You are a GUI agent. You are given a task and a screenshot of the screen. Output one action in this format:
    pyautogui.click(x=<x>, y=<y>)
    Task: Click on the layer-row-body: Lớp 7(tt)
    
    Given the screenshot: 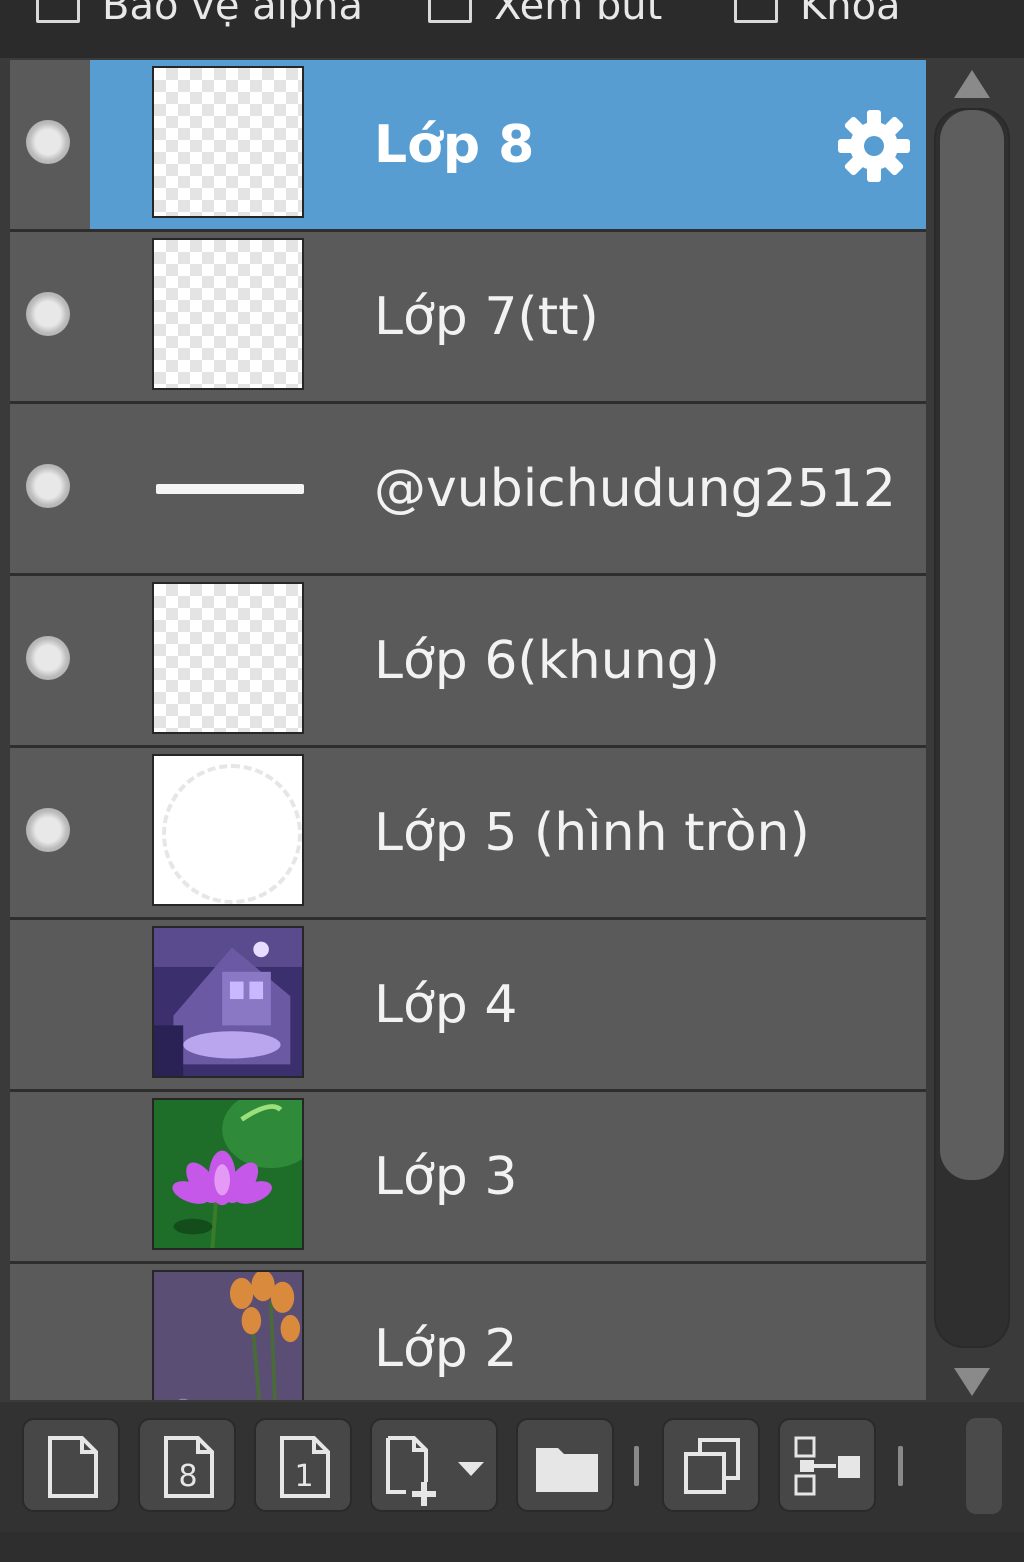 What is the action you would take?
    pyautogui.click(x=508, y=316)
    